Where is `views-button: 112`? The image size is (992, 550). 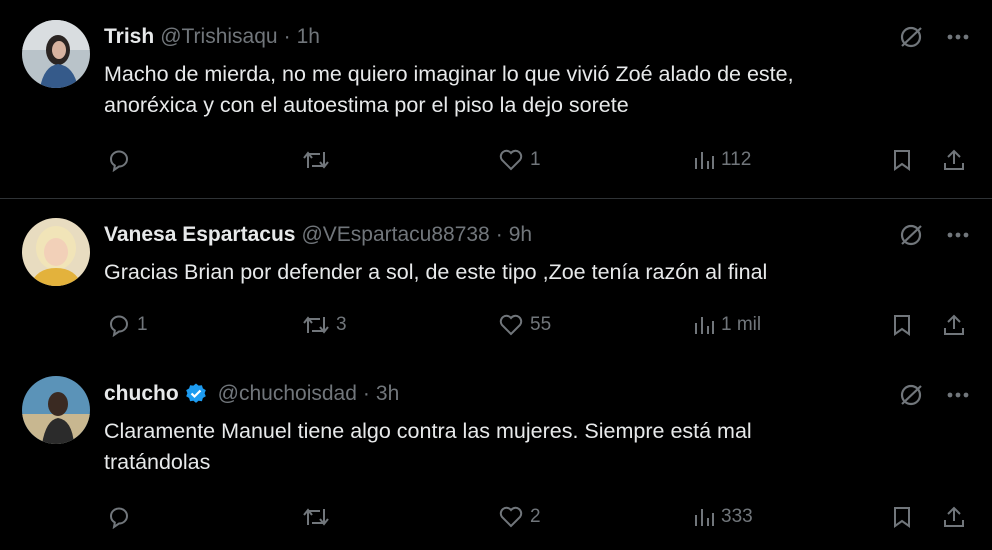 views-button: 112 is located at coordinates (722, 160).